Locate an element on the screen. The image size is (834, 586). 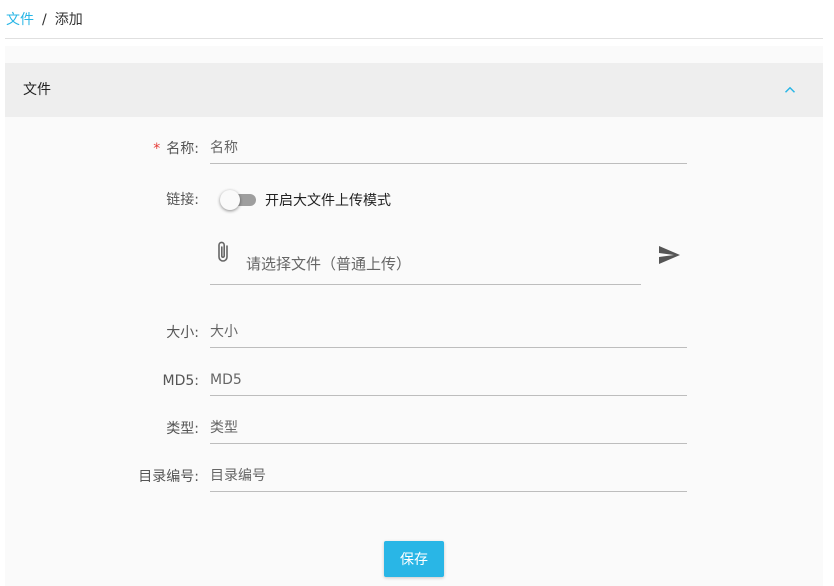
panel-title: 文件 is located at coordinates (37, 90).